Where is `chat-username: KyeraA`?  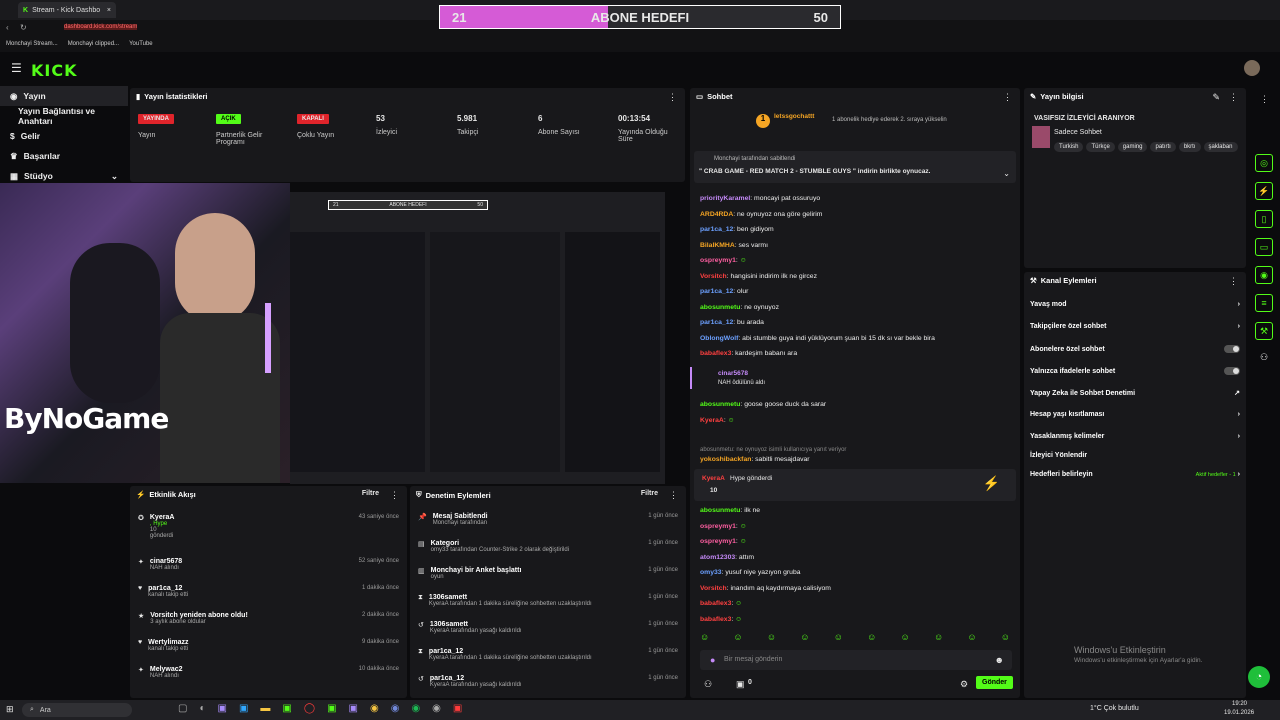 chat-username: KyeraA is located at coordinates (712, 420).